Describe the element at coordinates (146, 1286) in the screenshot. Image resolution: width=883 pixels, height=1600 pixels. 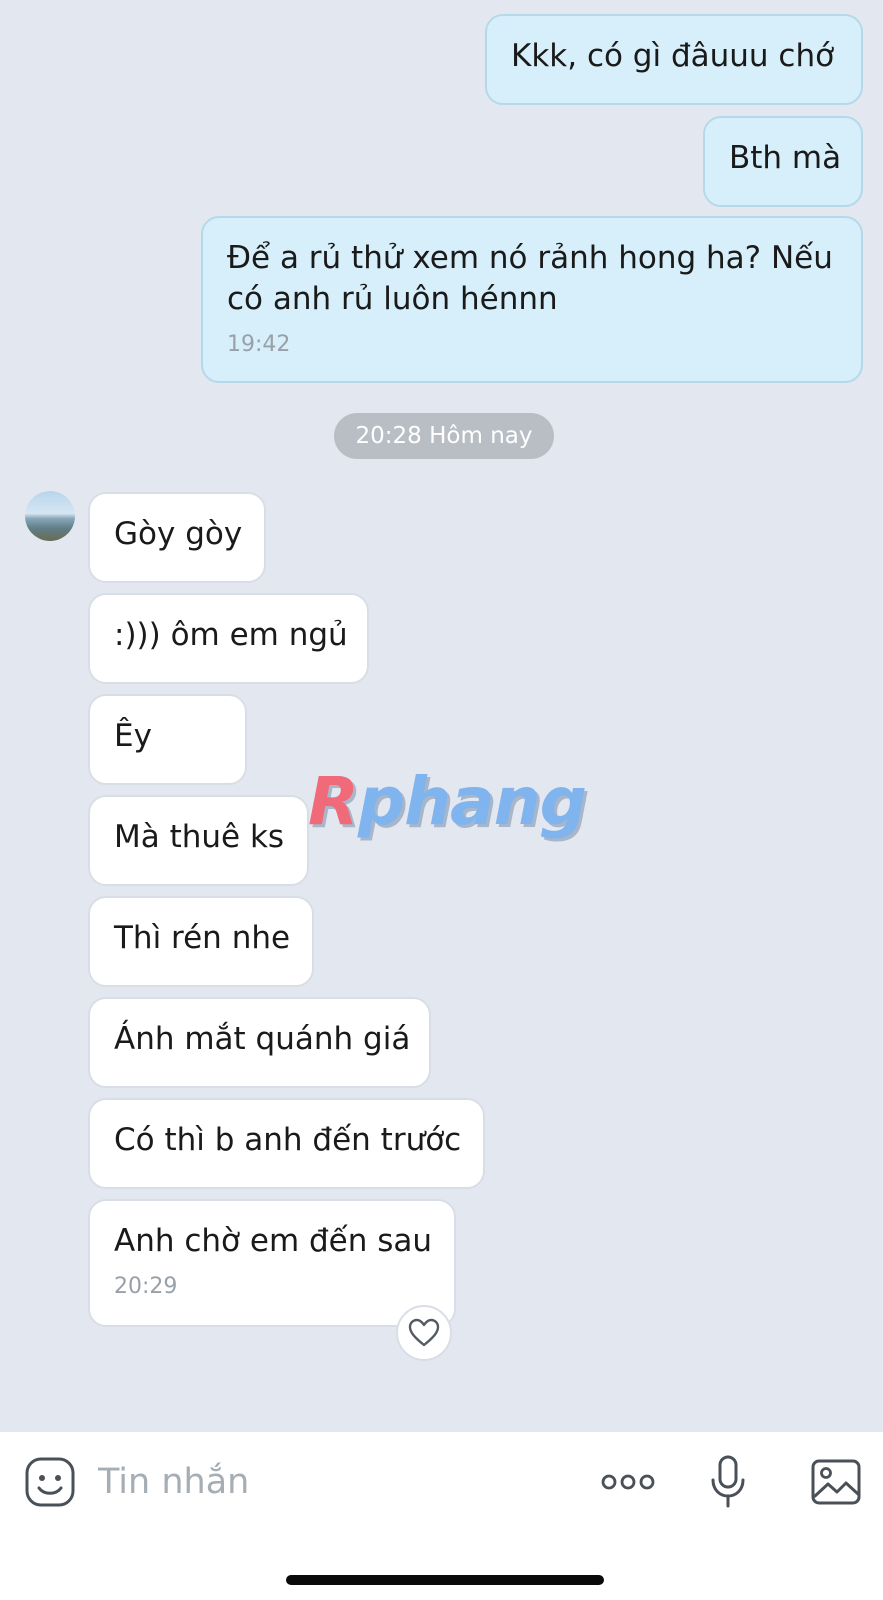
I see `message-timestamp: 20:29` at that location.